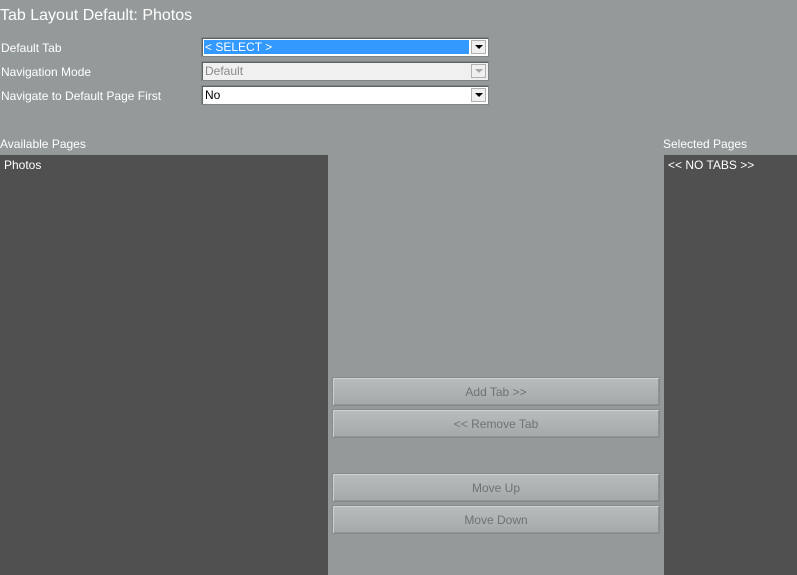  I want to click on navigation-mode-label: Navigation Mode, so click(46, 72).